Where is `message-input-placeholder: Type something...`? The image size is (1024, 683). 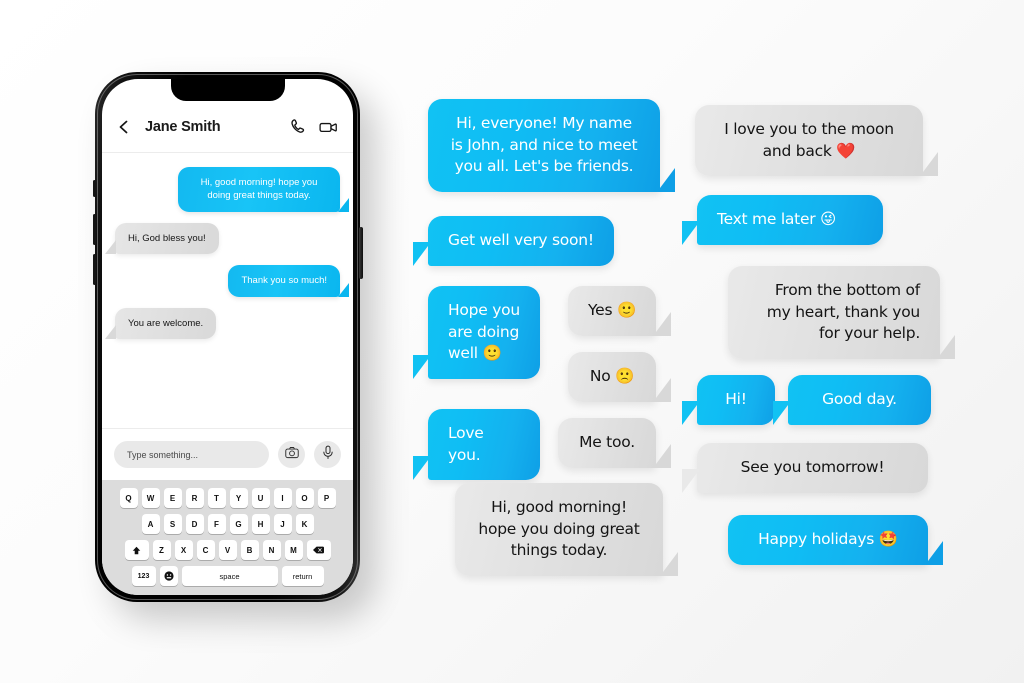
message-input-placeholder: Type something... is located at coordinates (163, 454).